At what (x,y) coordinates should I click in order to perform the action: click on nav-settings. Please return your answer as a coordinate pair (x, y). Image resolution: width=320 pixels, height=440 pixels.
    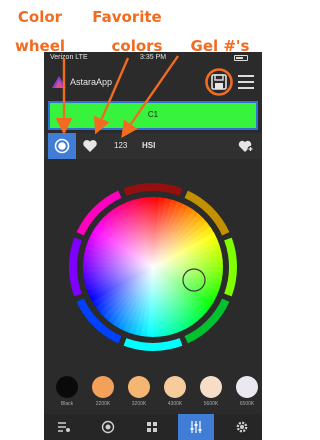
    Looking at the image, I should click on (242, 427).